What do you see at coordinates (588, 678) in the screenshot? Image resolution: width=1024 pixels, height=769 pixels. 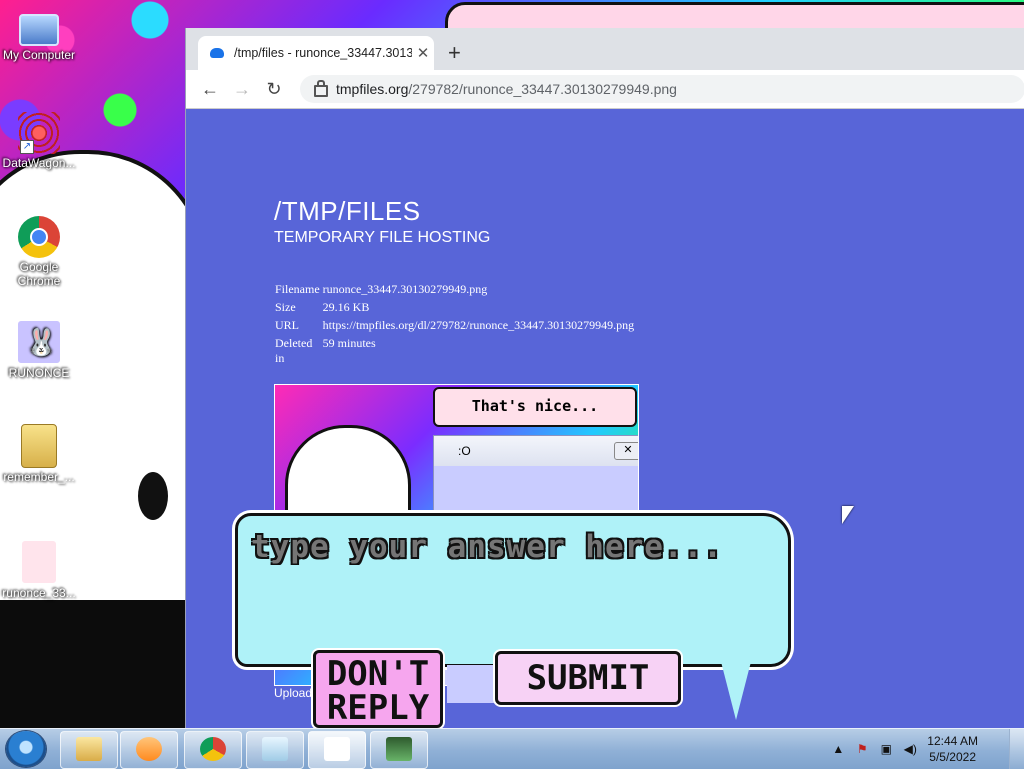 I see `submit-button: SUBMIT` at bounding box center [588, 678].